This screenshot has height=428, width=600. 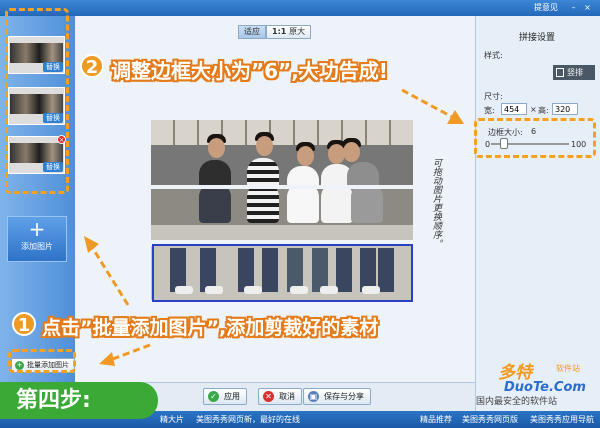 What do you see at coordinates (110, 276) in the screenshot?
I see `arrow-to-add` at bounding box center [110, 276].